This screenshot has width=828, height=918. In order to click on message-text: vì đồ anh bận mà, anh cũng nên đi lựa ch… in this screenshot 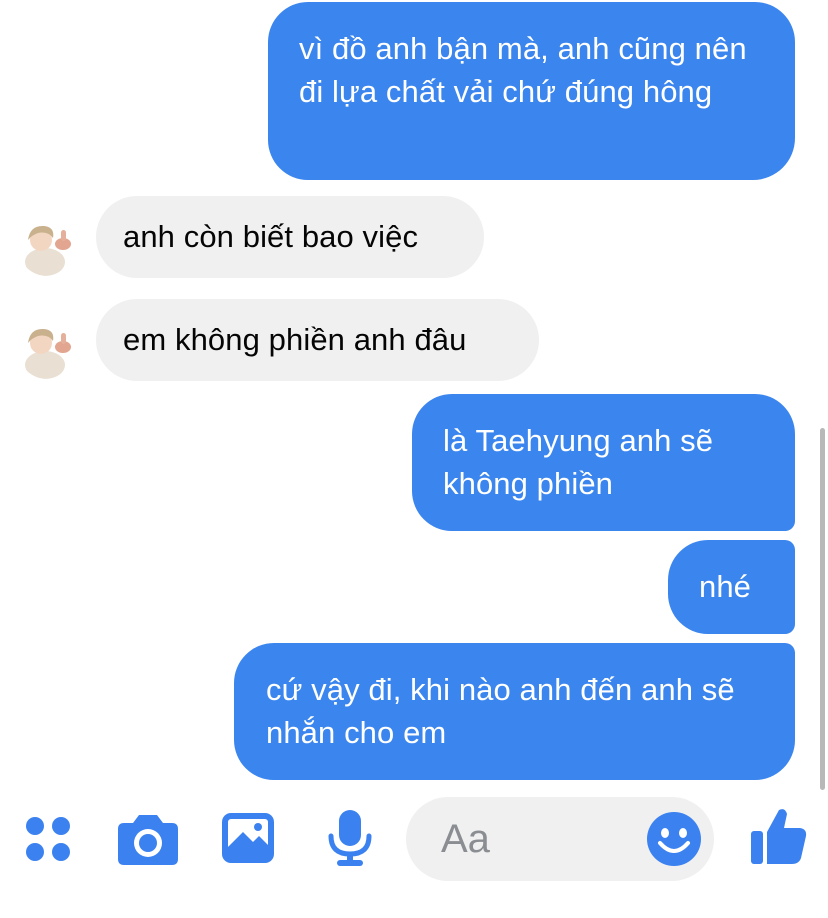, I will do `click(523, 70)`.